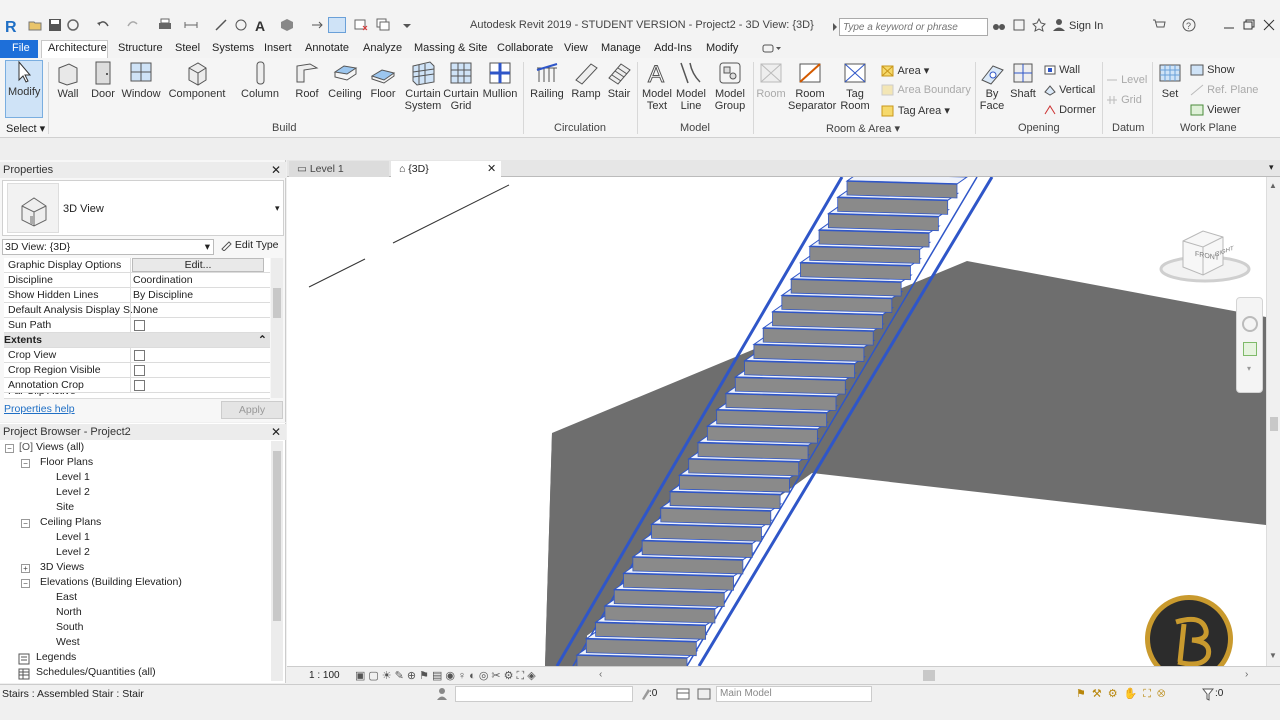 Image resolution: width=1280 pixels, height=720 pixels. Describe the element at coordinates (35, 25) in the screenshot. I see `open-icon` at that location.